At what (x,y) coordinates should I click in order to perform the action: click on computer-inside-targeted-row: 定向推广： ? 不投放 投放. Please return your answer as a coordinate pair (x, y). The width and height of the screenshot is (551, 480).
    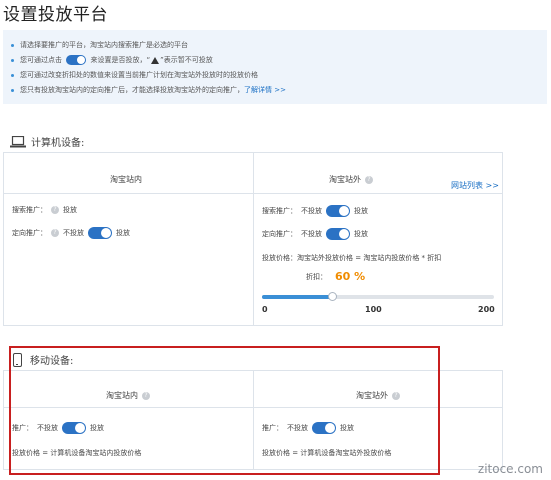
    Looking at the image, I should click on (71, 233).